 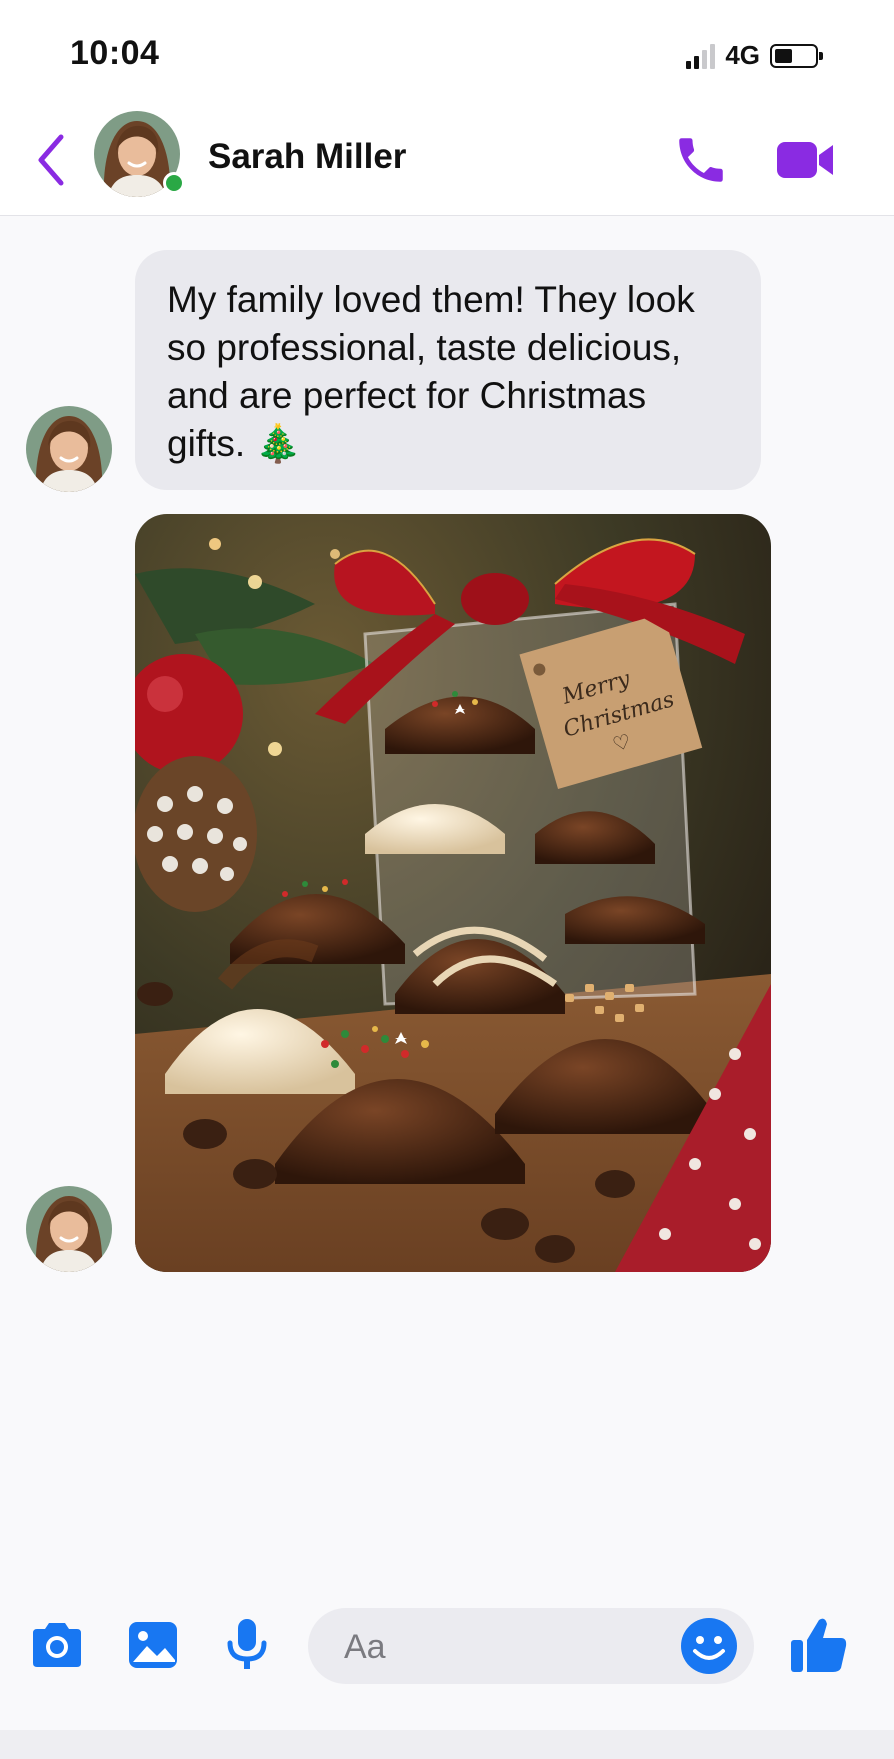 I want to click on phone-icon, so click(x=701, y=160).